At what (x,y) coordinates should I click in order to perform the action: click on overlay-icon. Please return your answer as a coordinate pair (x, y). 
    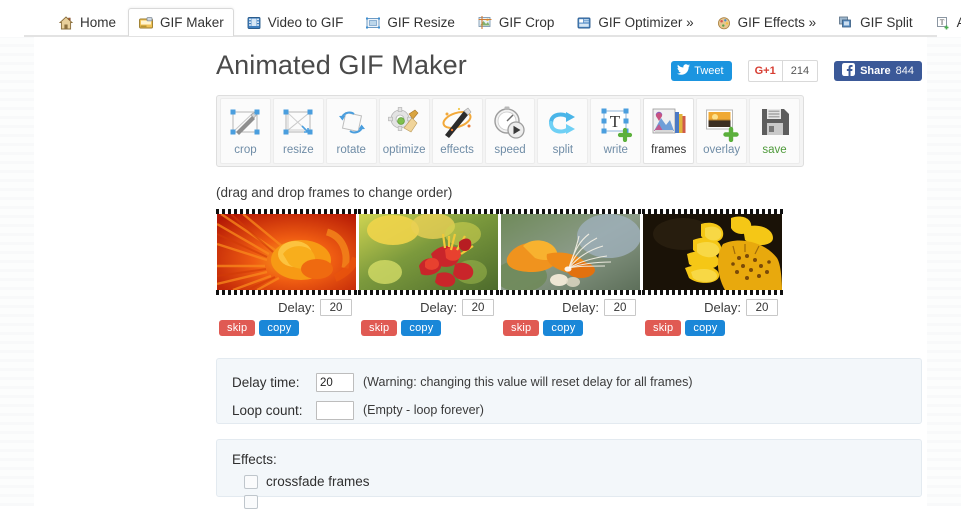
    Looking at the image, I should click on (722, 123).